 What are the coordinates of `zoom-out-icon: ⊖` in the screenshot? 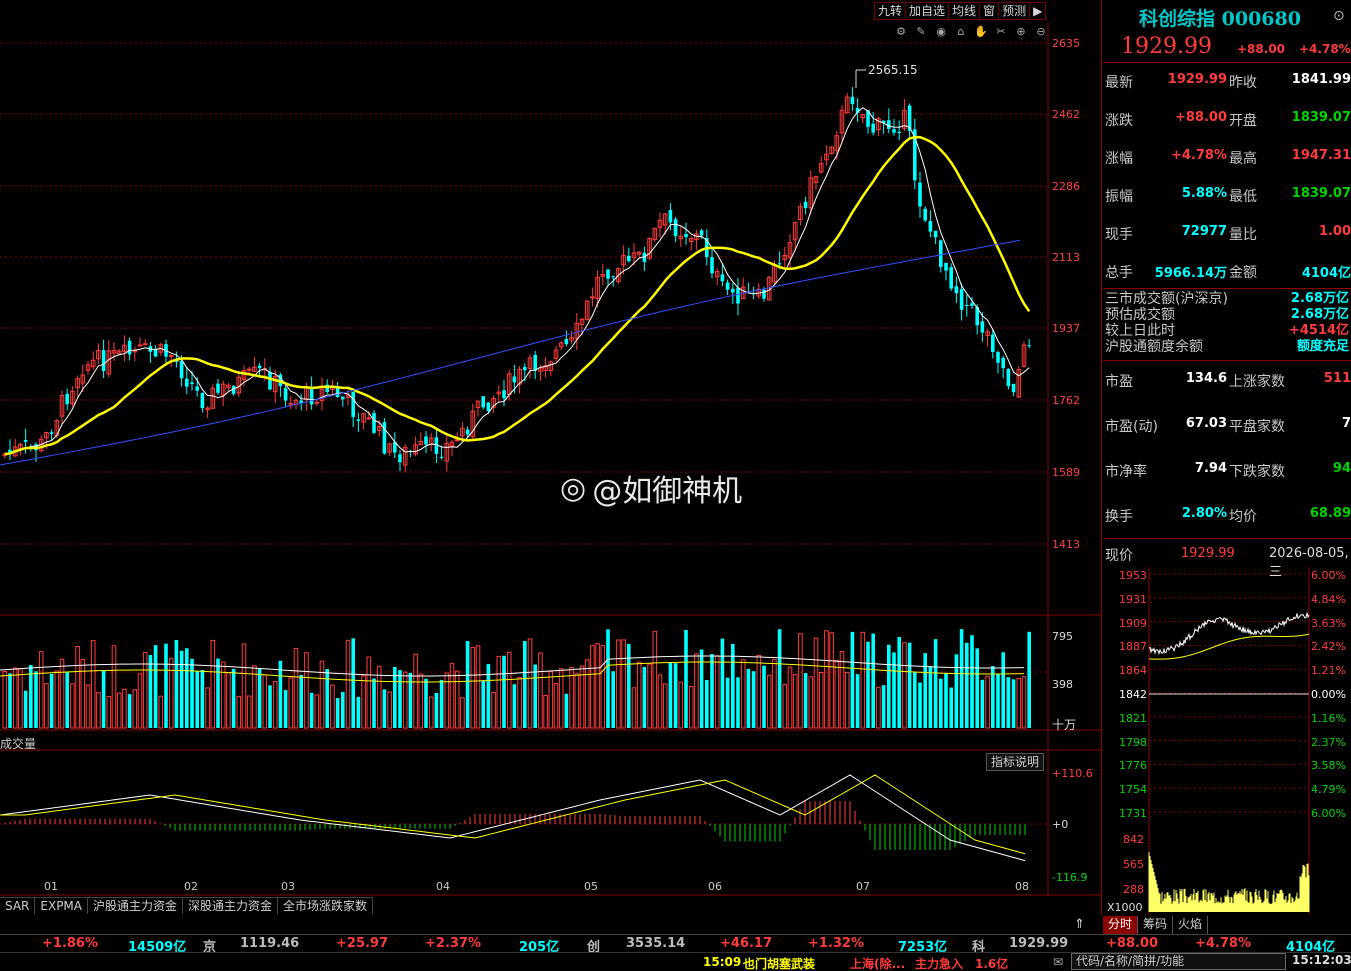 It's located at (1041, 32).